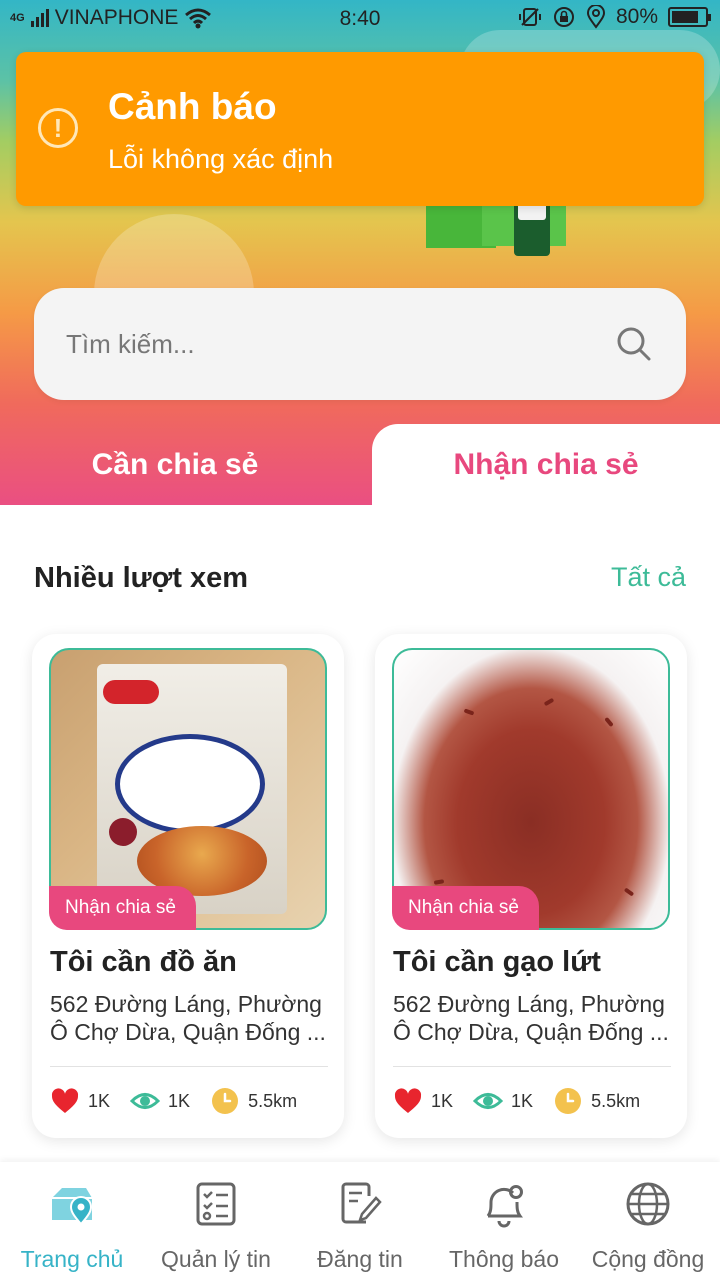  Describe the element at coordinates (497, 962) in the screenshot. I see `post-title: Tôi cần gạo lứt` at that location.